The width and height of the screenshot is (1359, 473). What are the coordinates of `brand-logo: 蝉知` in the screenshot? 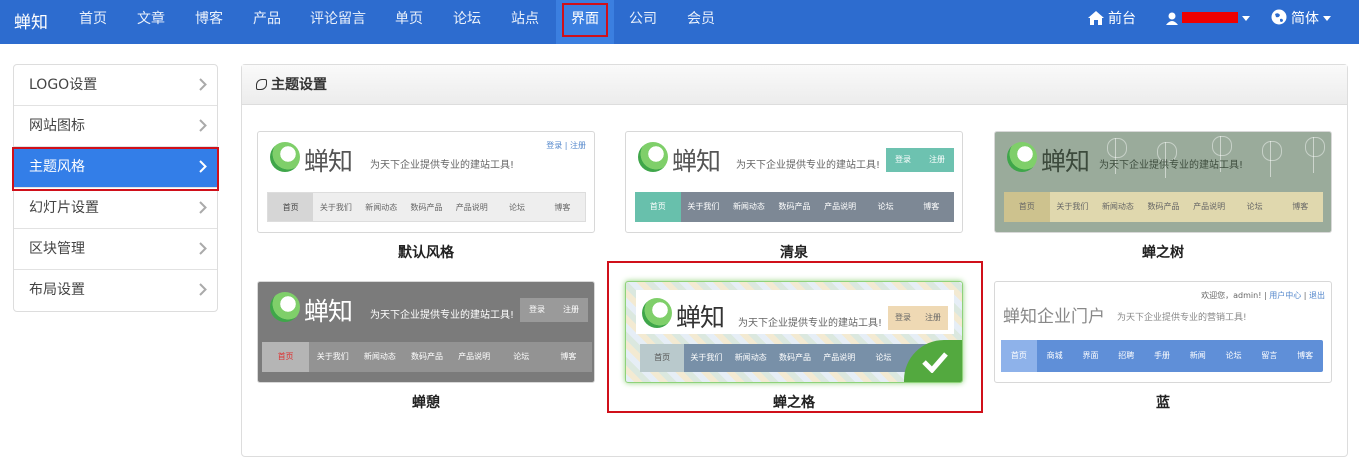 It's located at (31, 20).